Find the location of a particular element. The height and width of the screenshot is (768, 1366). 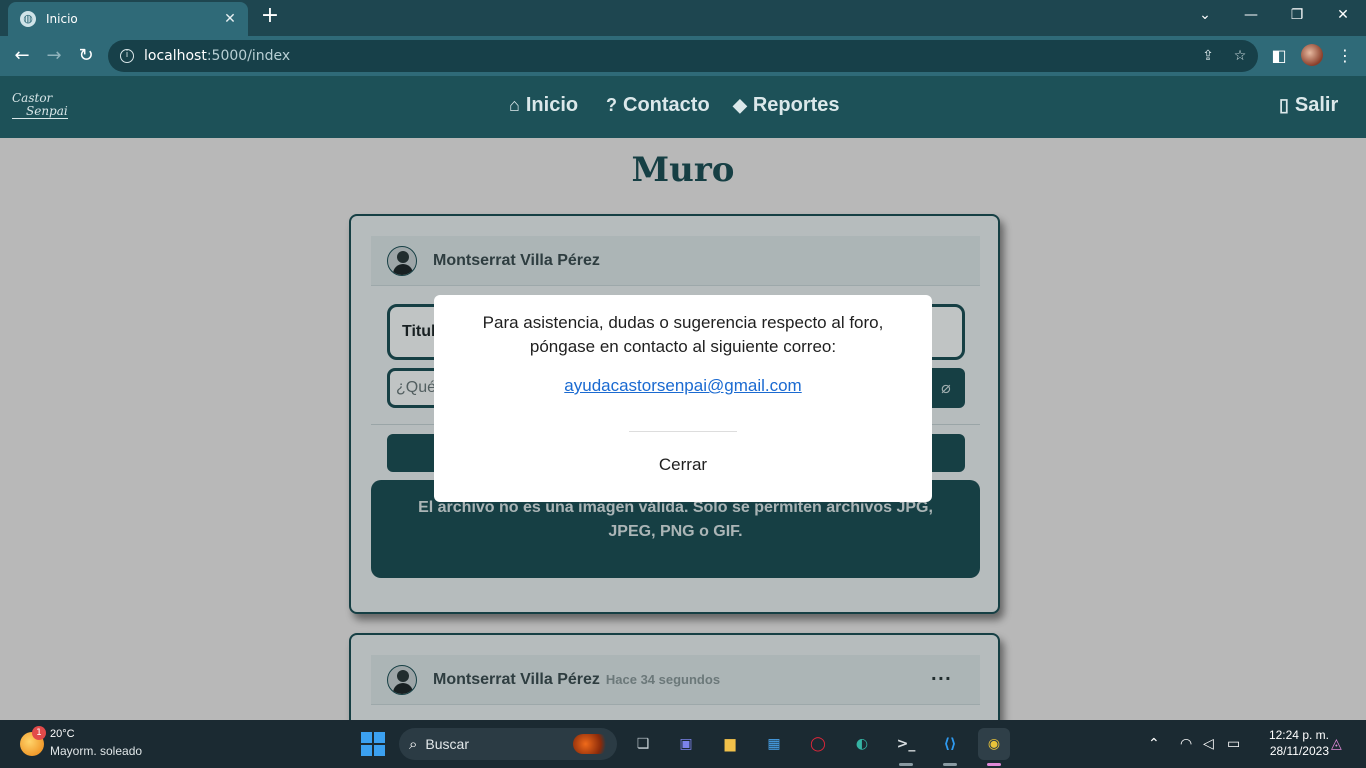

globe-icon: ◍ is located at coordinates (28, 19).